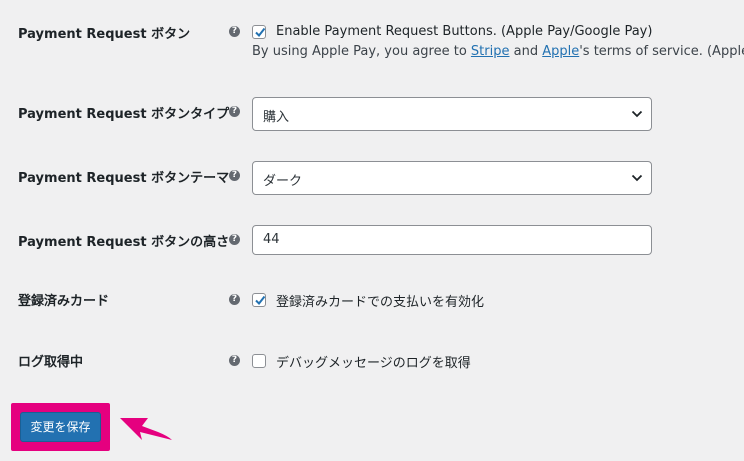  Describe the element at coordinates (560, 51) in the screenshot. I see `apple-link: Apple` at that location.